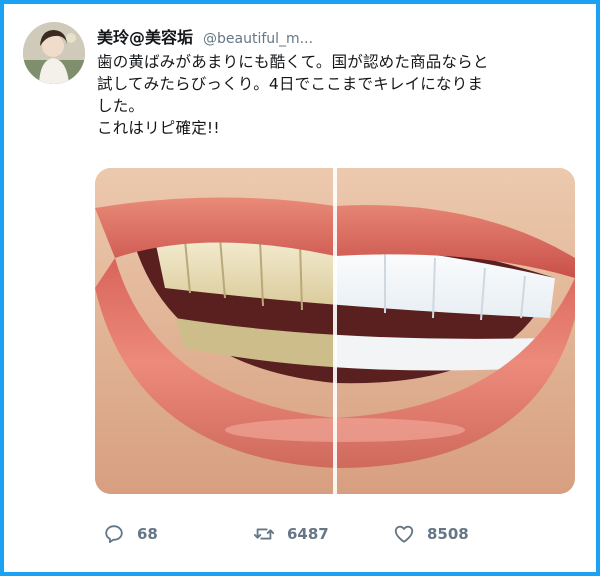  I want to click on reply-button: 68, so click(178, 534).